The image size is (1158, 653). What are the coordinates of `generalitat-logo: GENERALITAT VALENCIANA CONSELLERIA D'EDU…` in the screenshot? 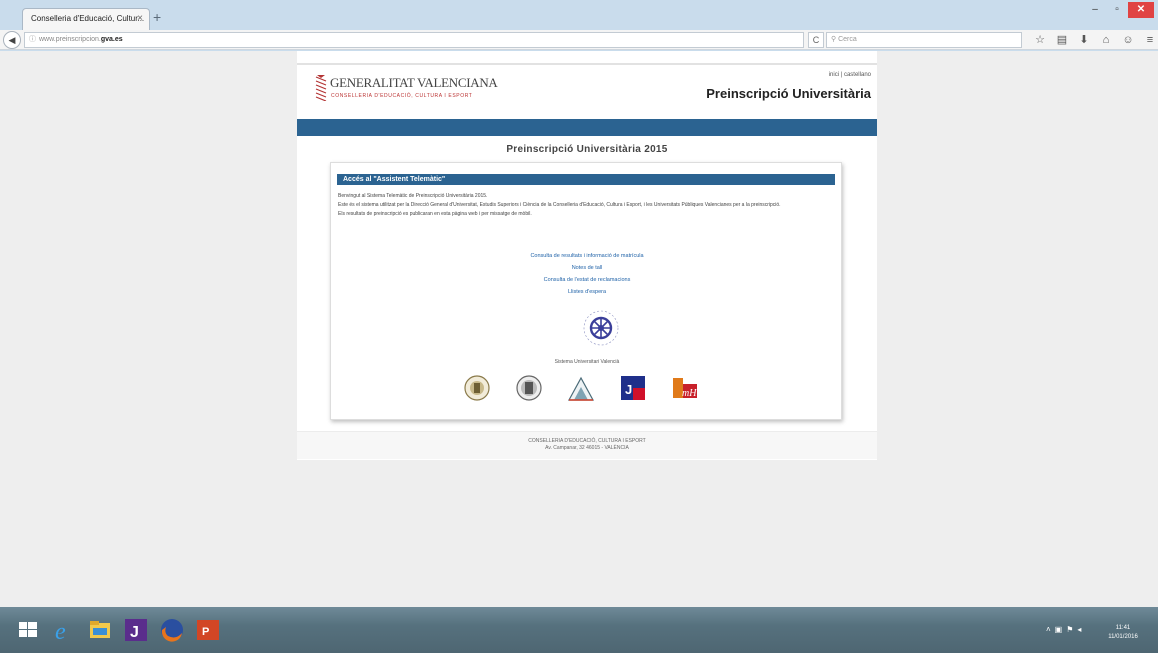 It's located at (406, 89).